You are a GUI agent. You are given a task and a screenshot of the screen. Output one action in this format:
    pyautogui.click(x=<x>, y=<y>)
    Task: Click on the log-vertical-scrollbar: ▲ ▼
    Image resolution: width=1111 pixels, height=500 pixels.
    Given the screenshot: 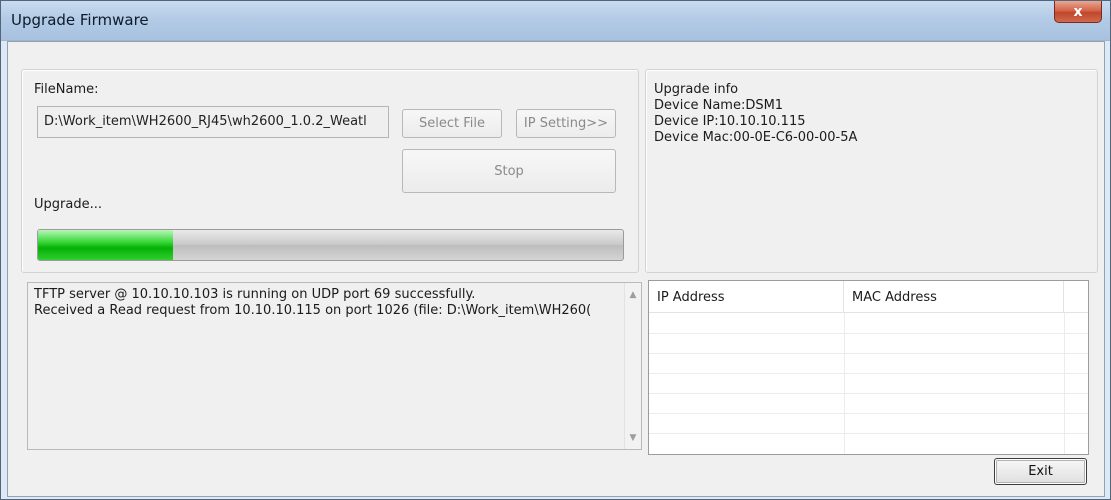 What is the action you would take?
    pyautogui.click(x=632, y=366)
    